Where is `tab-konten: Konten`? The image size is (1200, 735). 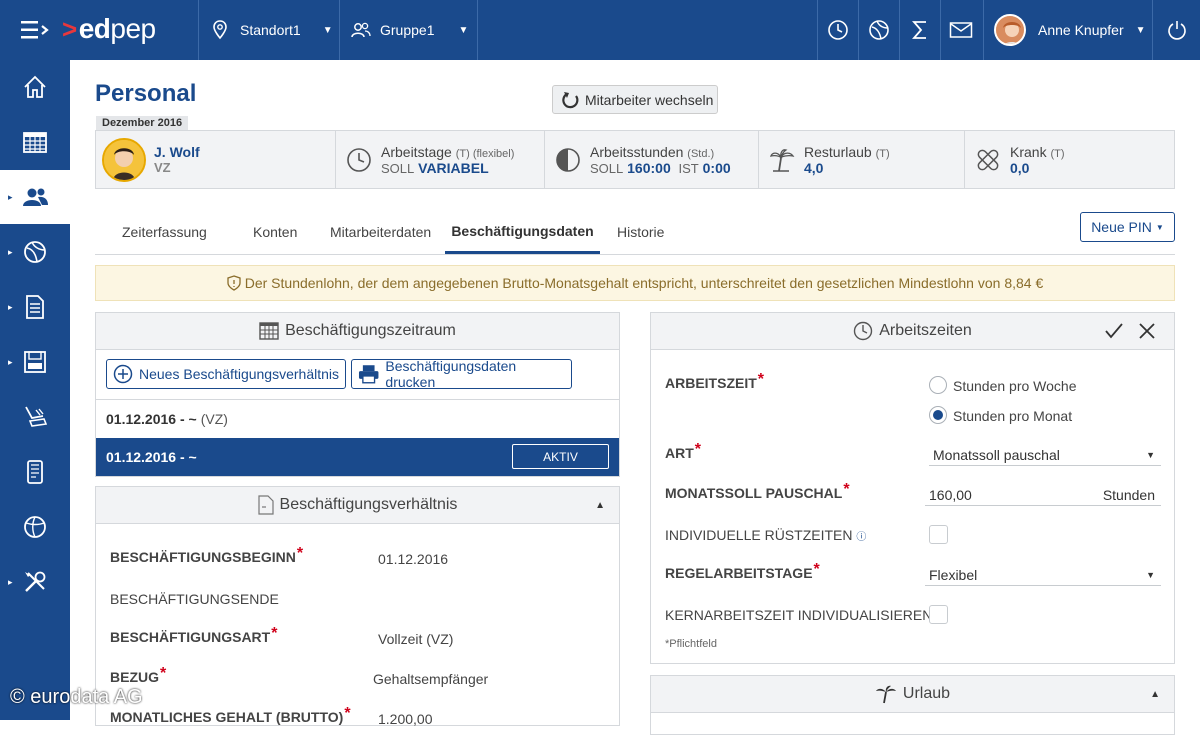 tab-konten: Konten is located at coordinates (275, 232).